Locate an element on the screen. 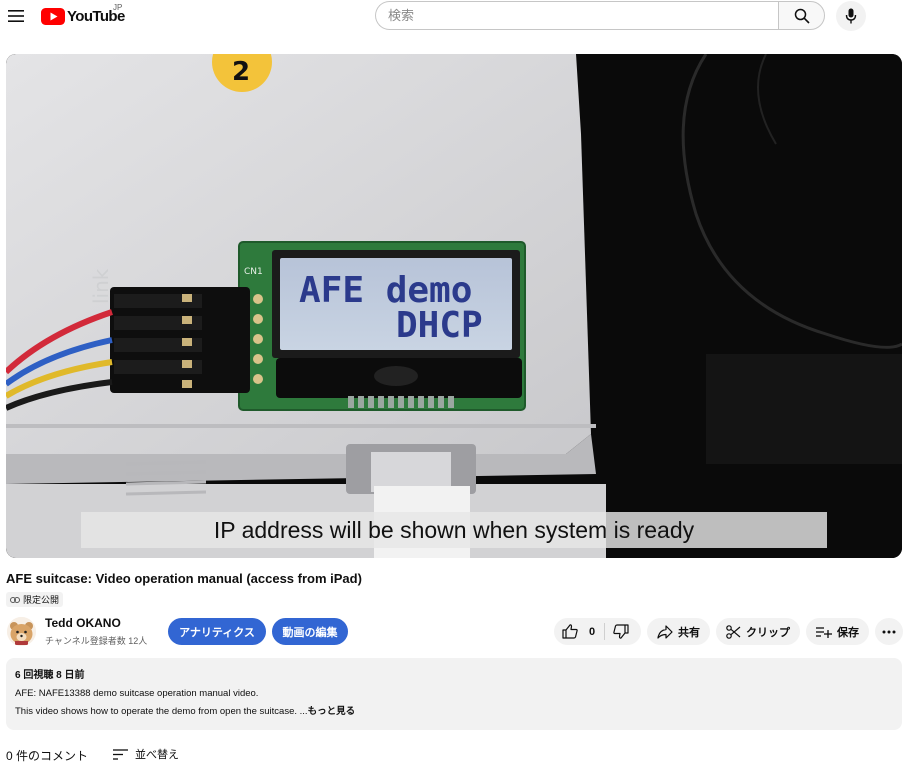 This screenshot has height=767, width=914. link-icon is located at coordinates (15, 599).